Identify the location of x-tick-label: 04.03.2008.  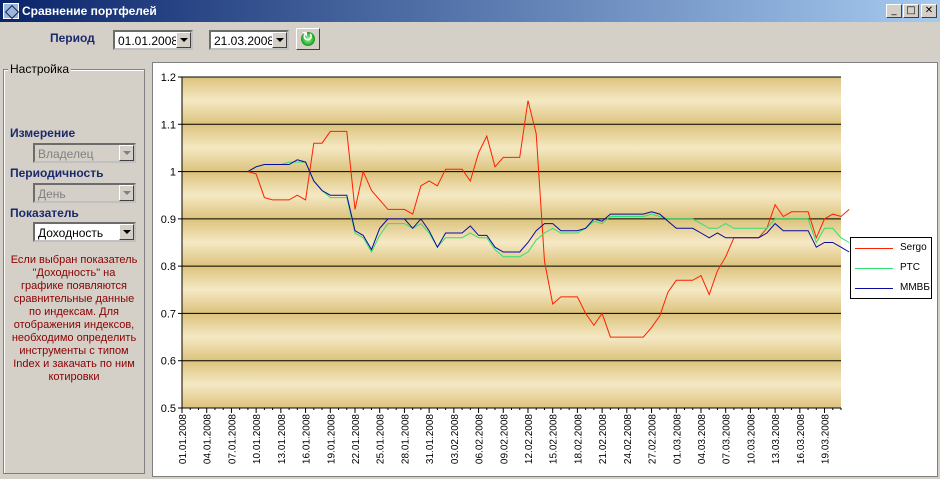
(702, 439).